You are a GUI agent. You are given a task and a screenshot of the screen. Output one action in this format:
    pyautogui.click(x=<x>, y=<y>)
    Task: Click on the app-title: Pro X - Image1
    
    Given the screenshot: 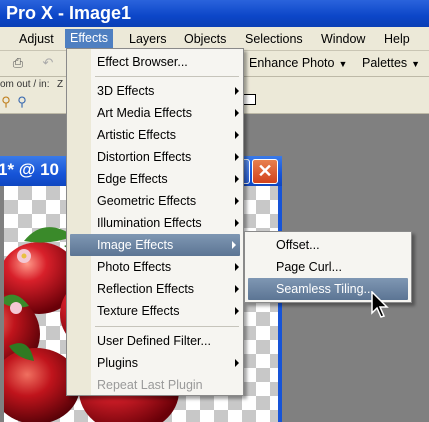 What is the action you would take?
    pyautogui.click(x=69, y=13)
    